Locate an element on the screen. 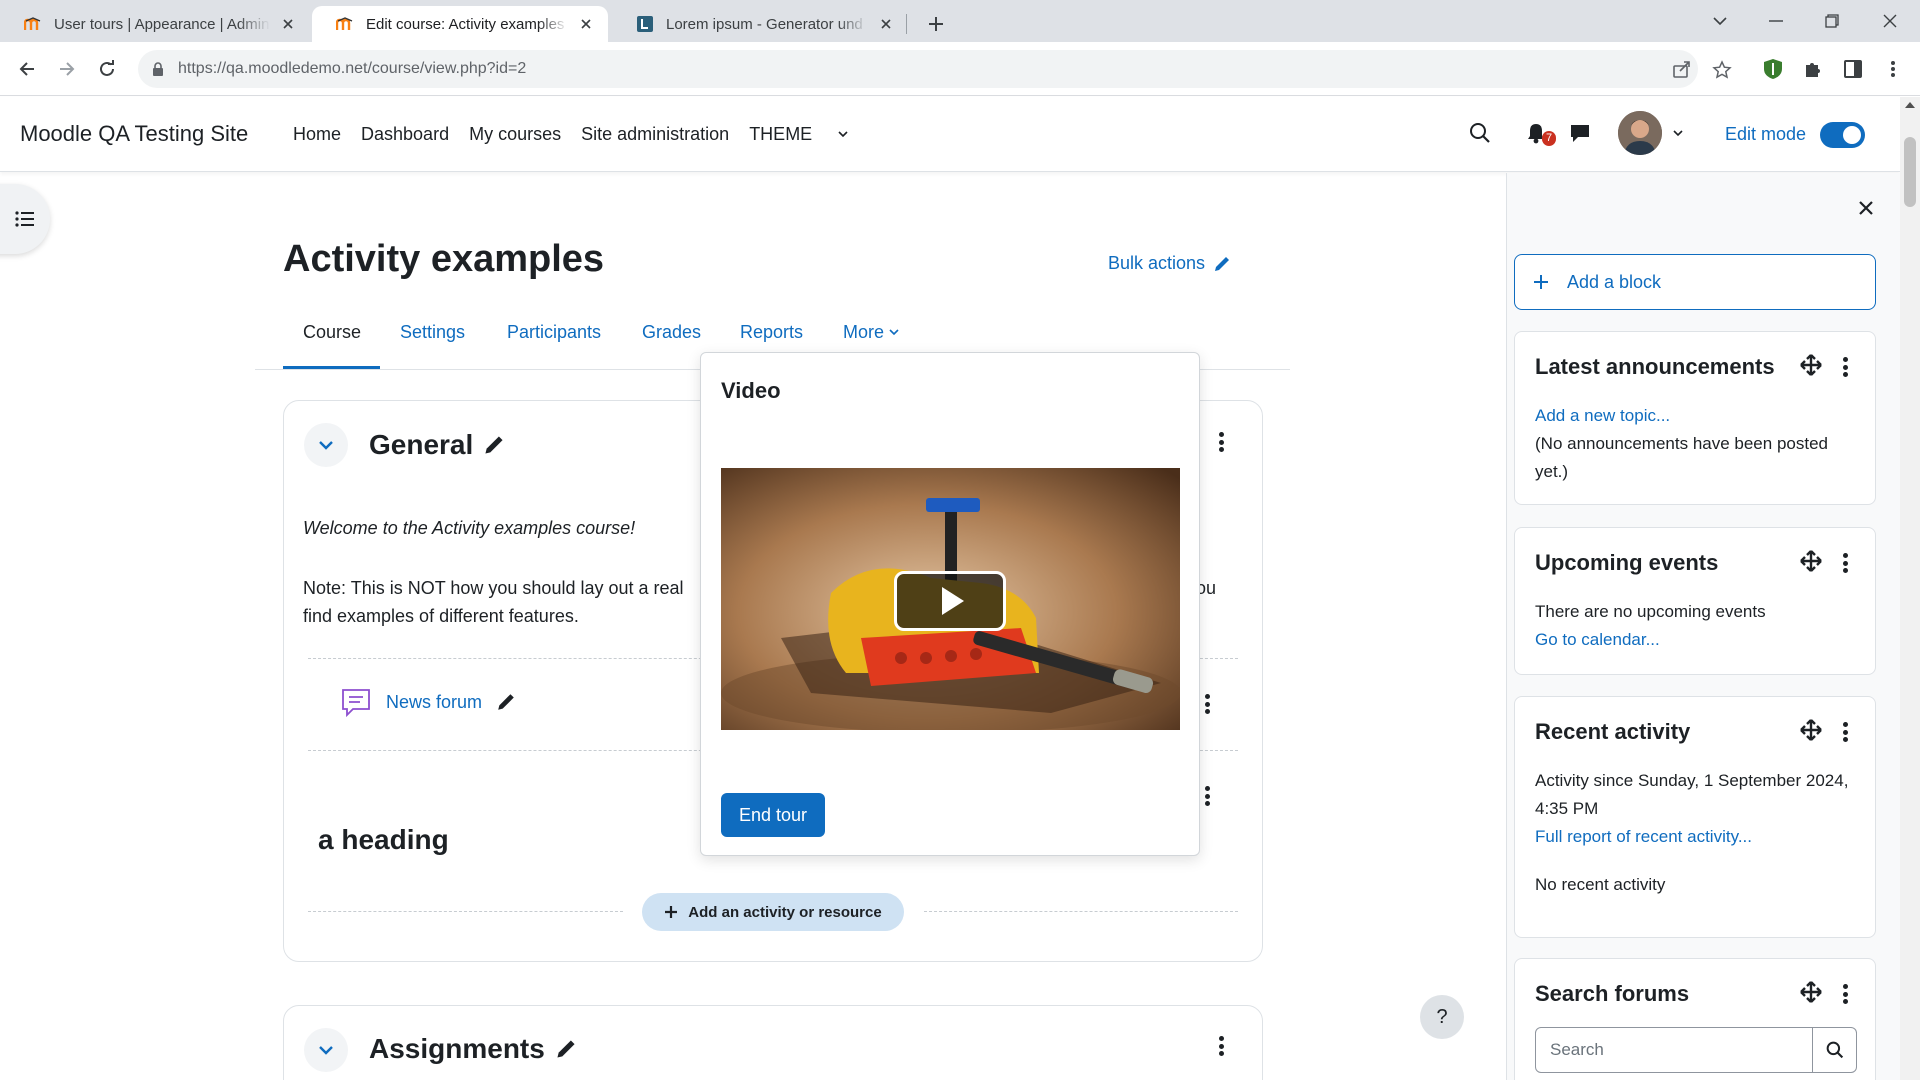 The height and width of the screenshot is (1080, 1920). edit-mode-toggle is located at coordinates (1842, 135).